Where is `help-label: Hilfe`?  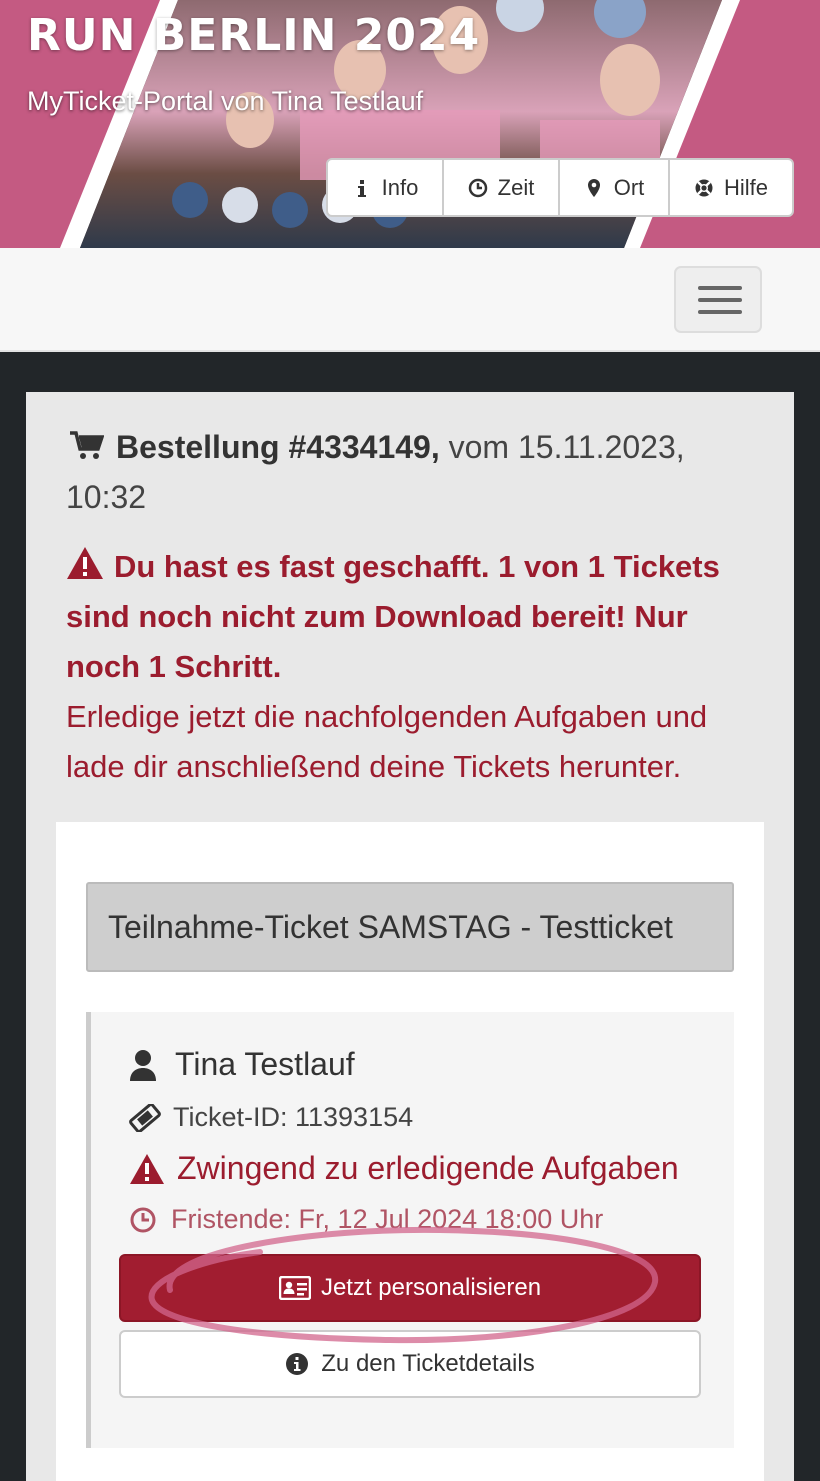 help-label: Hilfe is located at coordinates (745, 187).